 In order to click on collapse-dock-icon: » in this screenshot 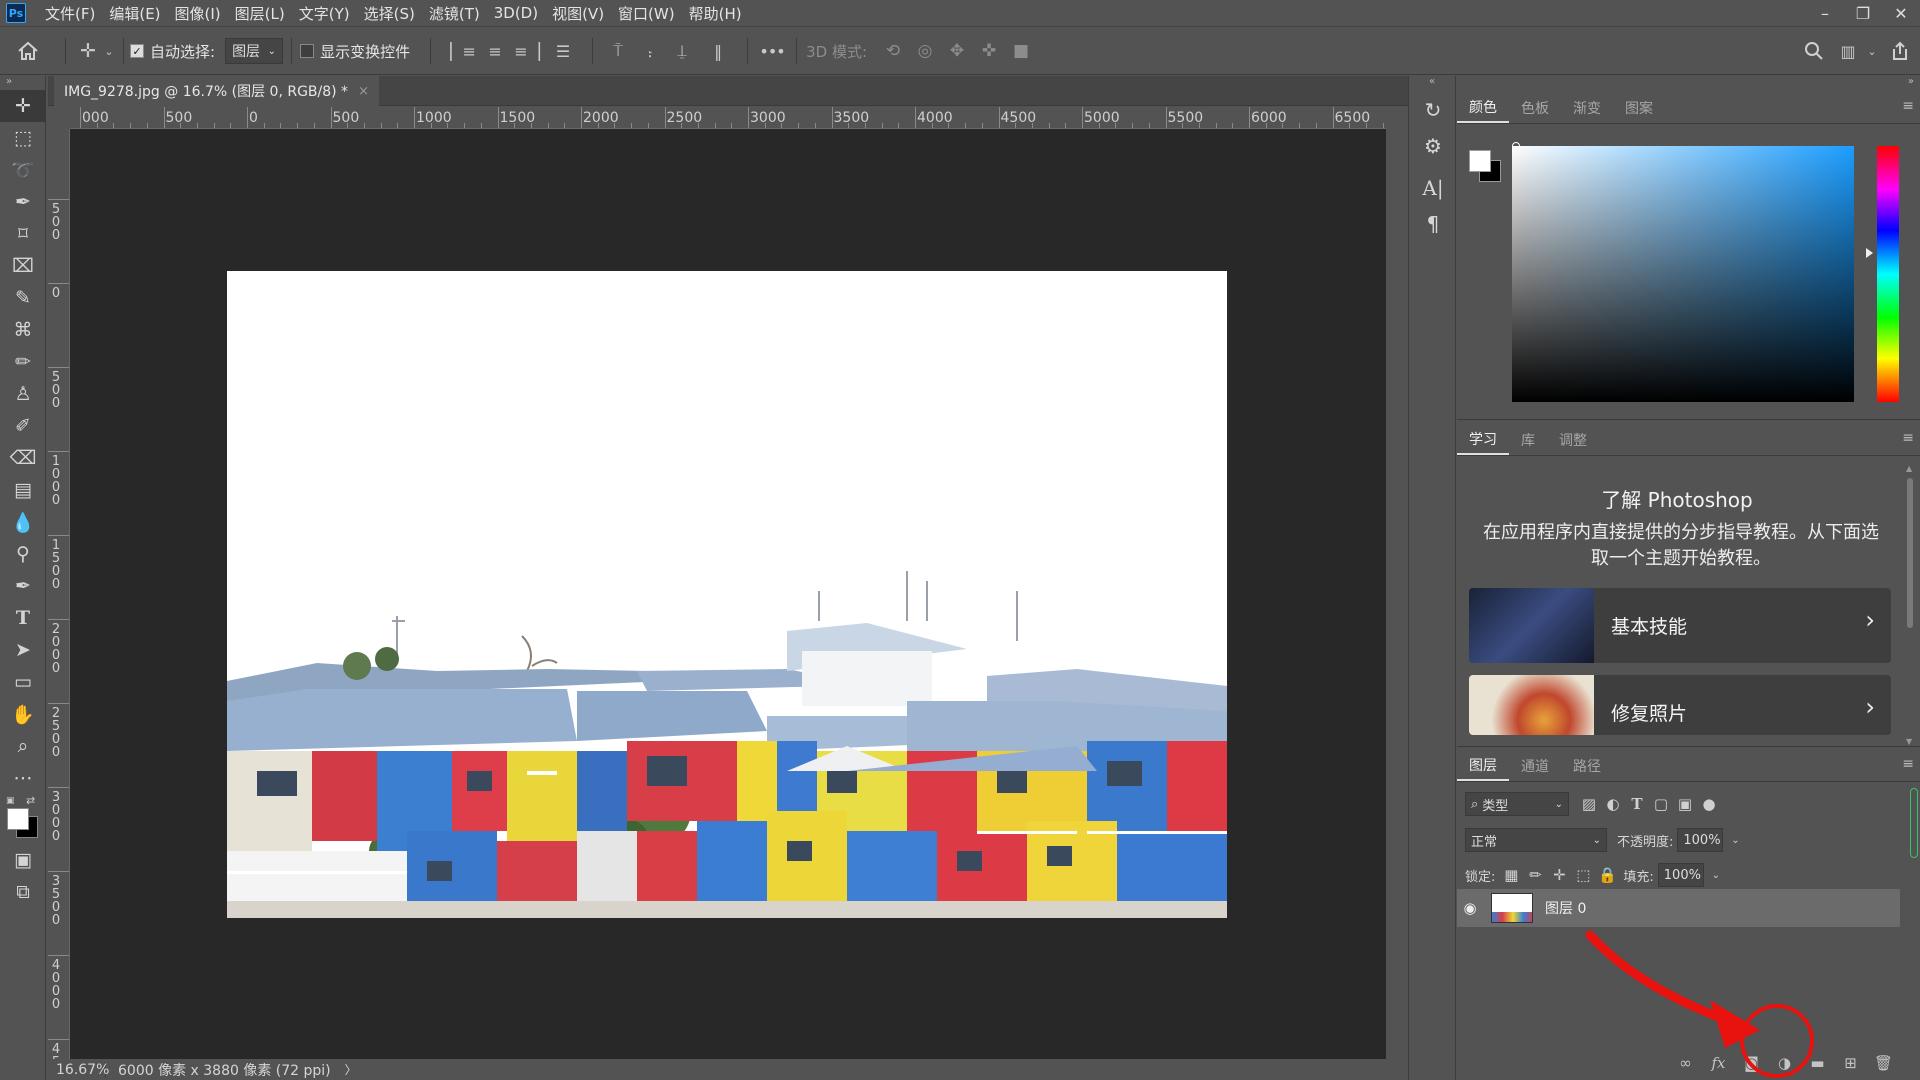, I will do `click(1911, 81)`.